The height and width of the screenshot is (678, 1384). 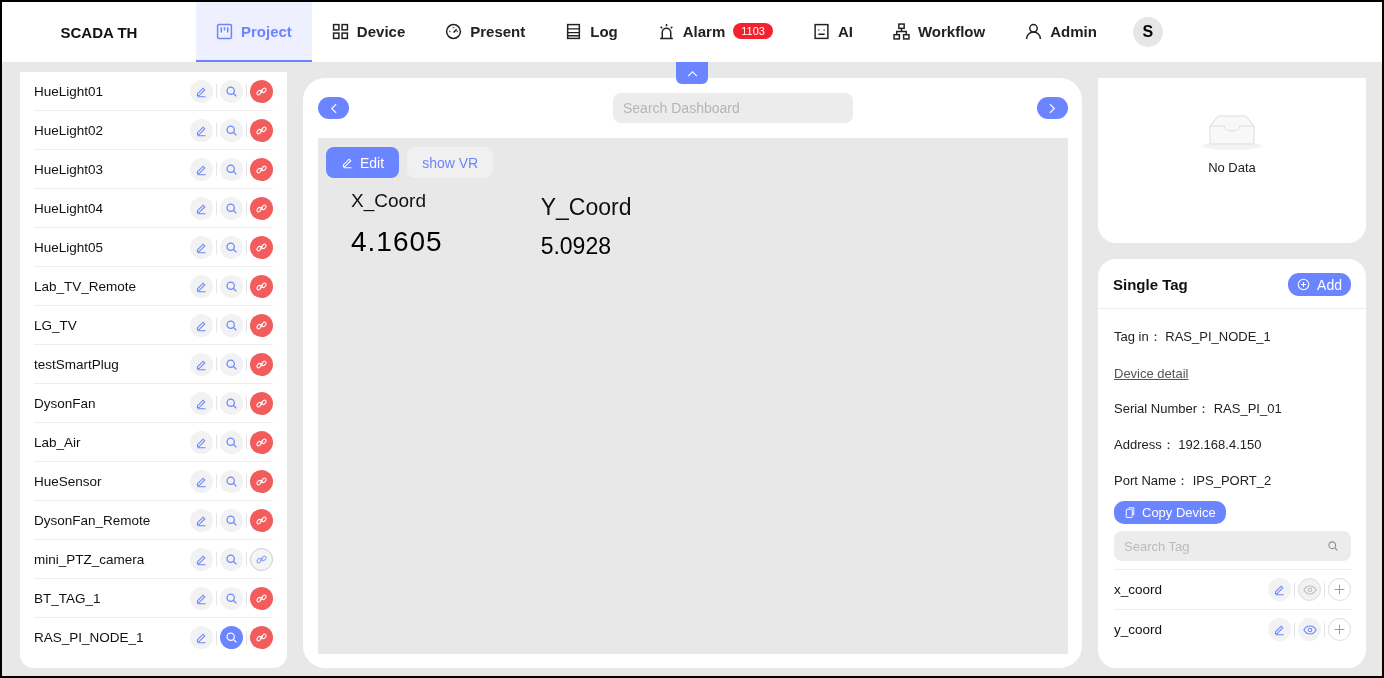 I want to click on gauge-icon, so click(x=454, y=31).